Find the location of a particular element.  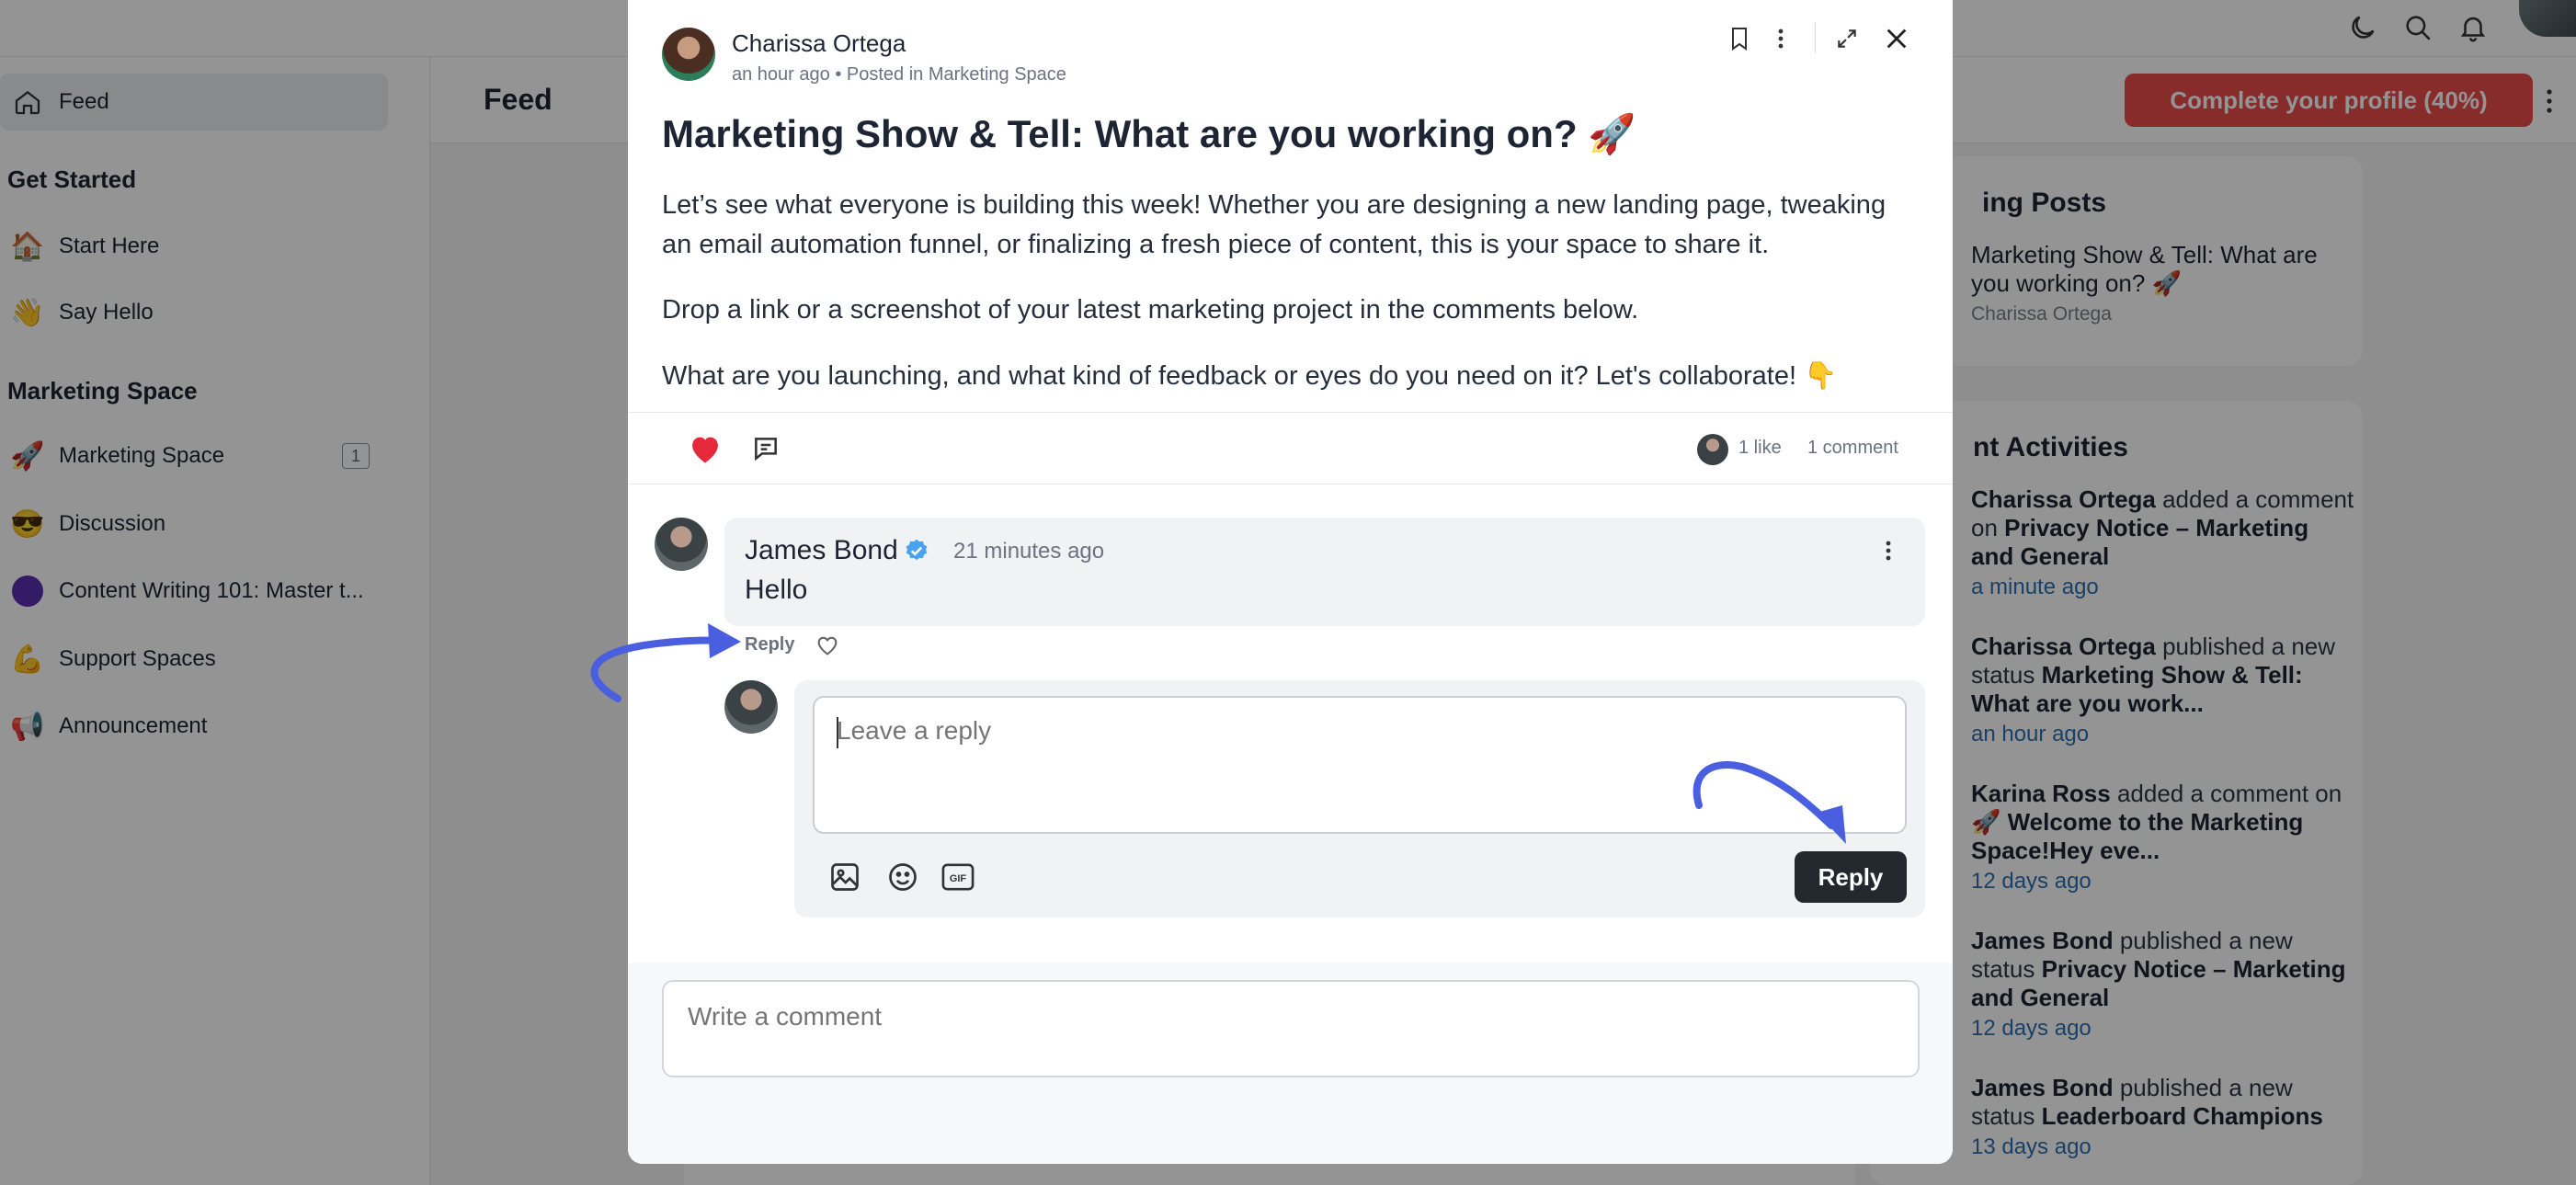

comment-icon is located at coordinates (766, 448).